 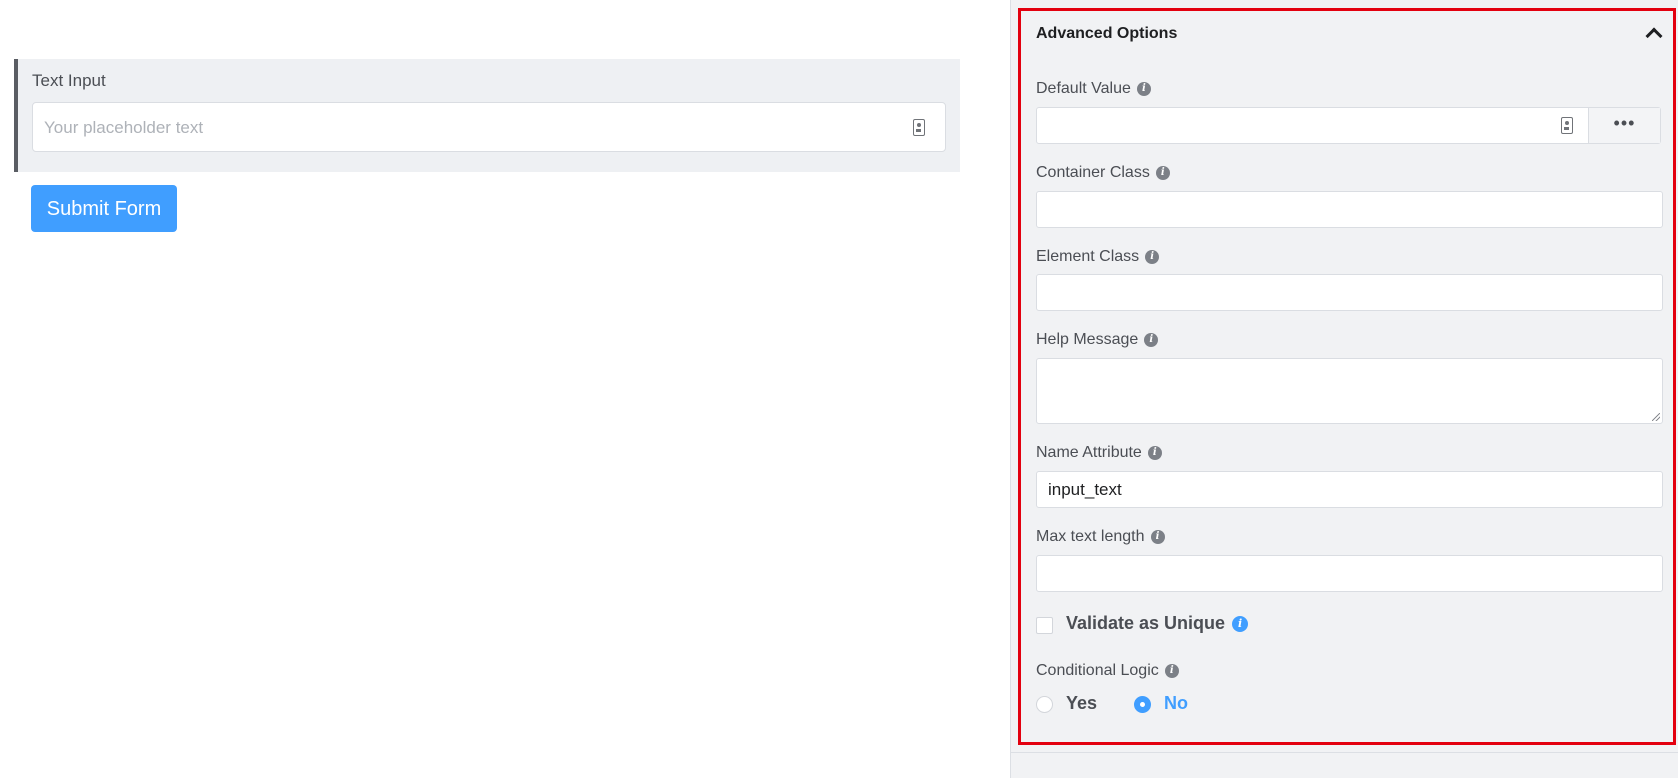 What do you see at coordinates (1349, 209) in the screenshot?
I see `container-class-input` at bounding box center [1349, 209].